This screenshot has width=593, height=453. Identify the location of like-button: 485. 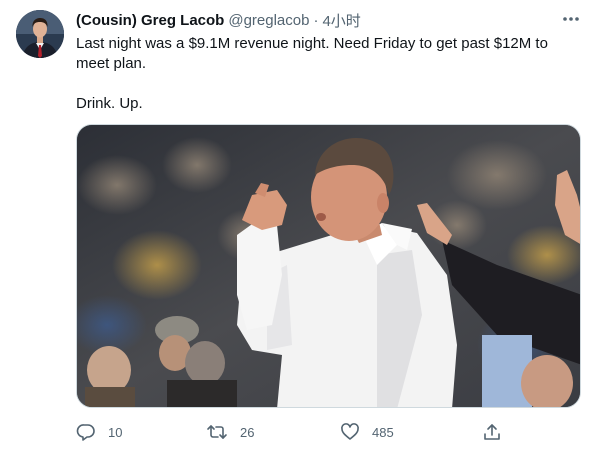
(367, 432).